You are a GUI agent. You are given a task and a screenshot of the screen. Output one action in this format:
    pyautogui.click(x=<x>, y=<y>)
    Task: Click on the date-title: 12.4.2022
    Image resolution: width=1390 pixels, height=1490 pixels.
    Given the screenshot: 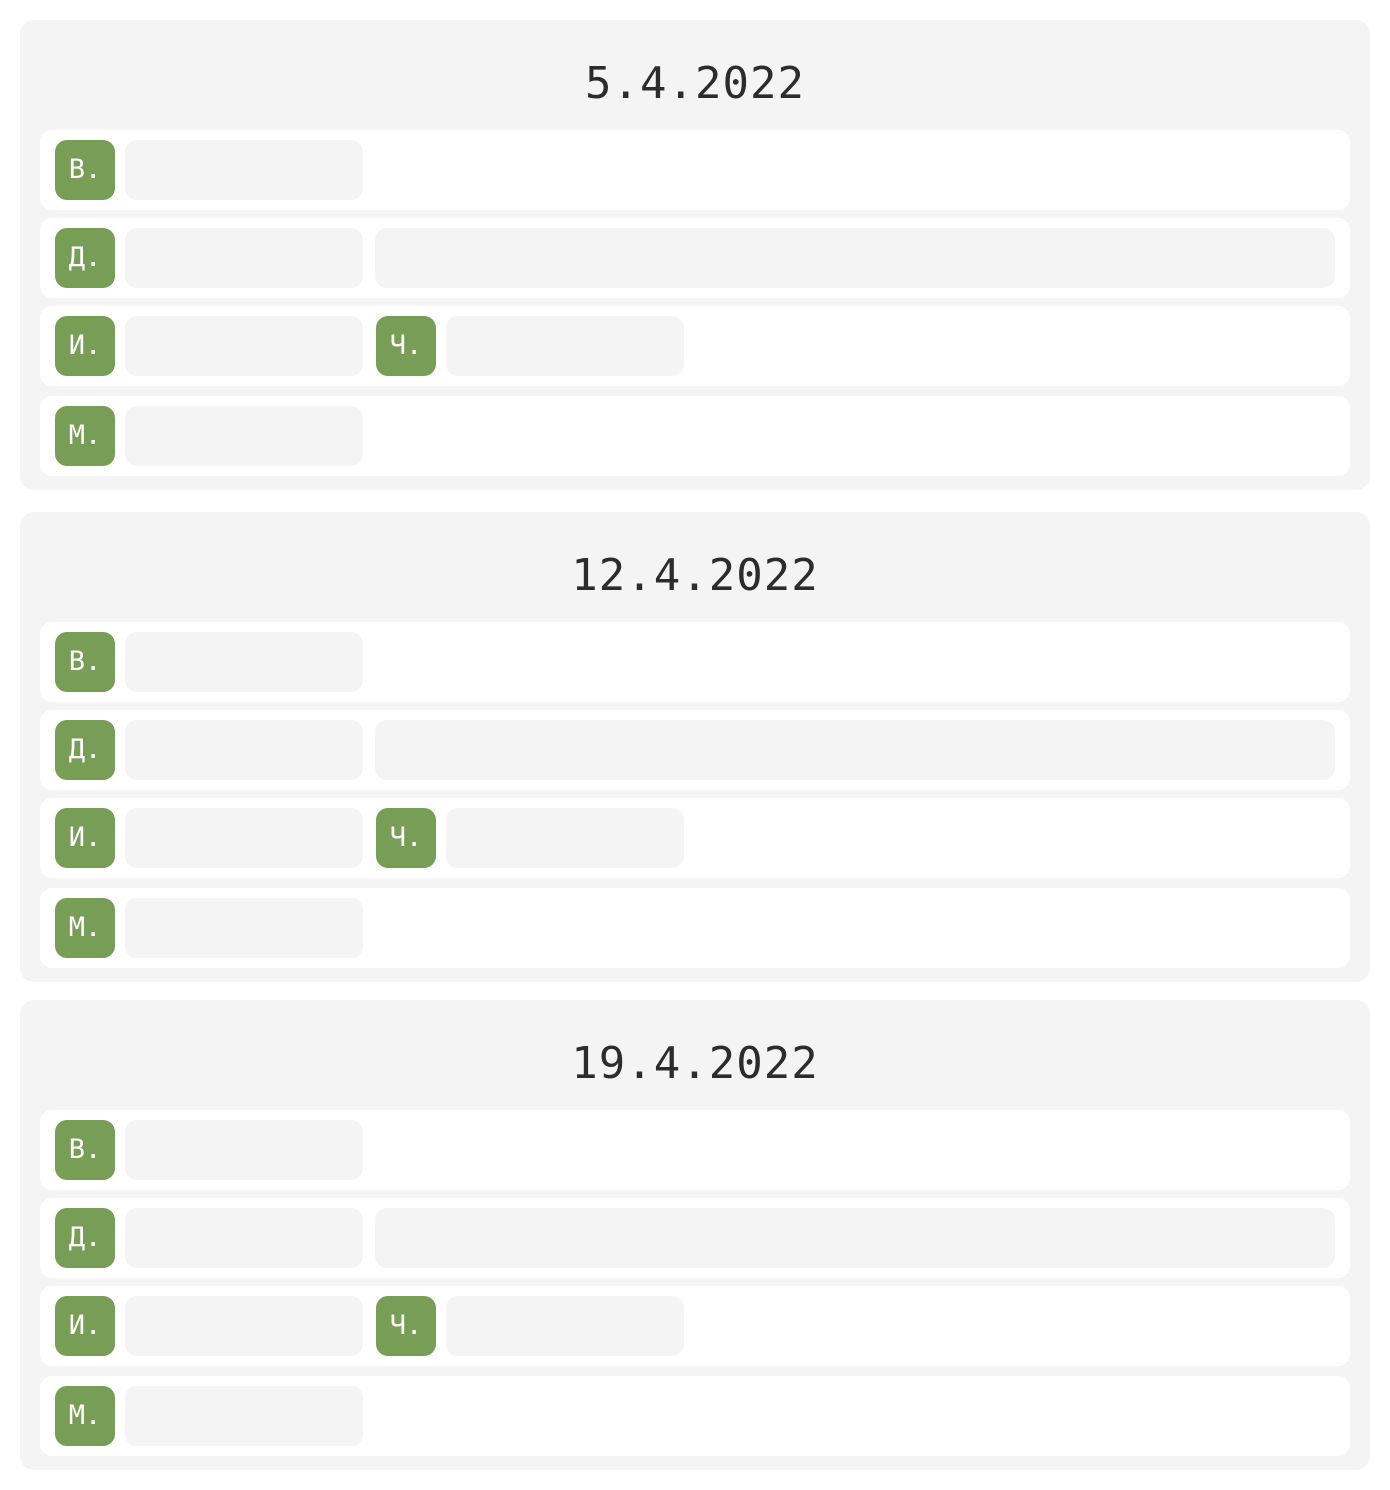 What is the action you would take?
    pyautogui.click(x=695, y=575)
    